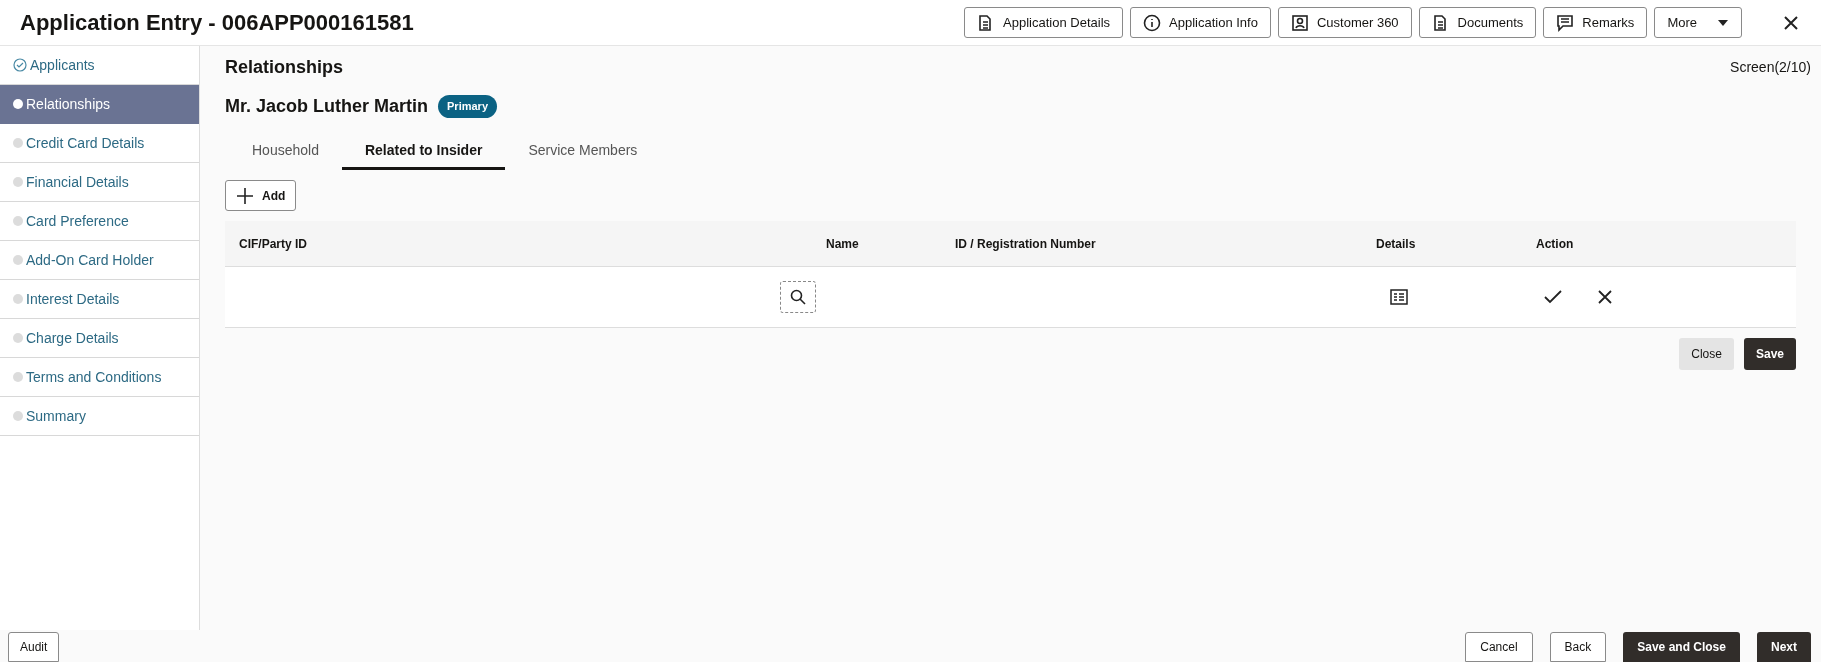 Image resolution: width=1821 pixels, height=662 pixels. What do you see at coordinates (99, 104) in the screenshot?
I see `sidebar-item: Relationships` at bounding box center [99, 104].